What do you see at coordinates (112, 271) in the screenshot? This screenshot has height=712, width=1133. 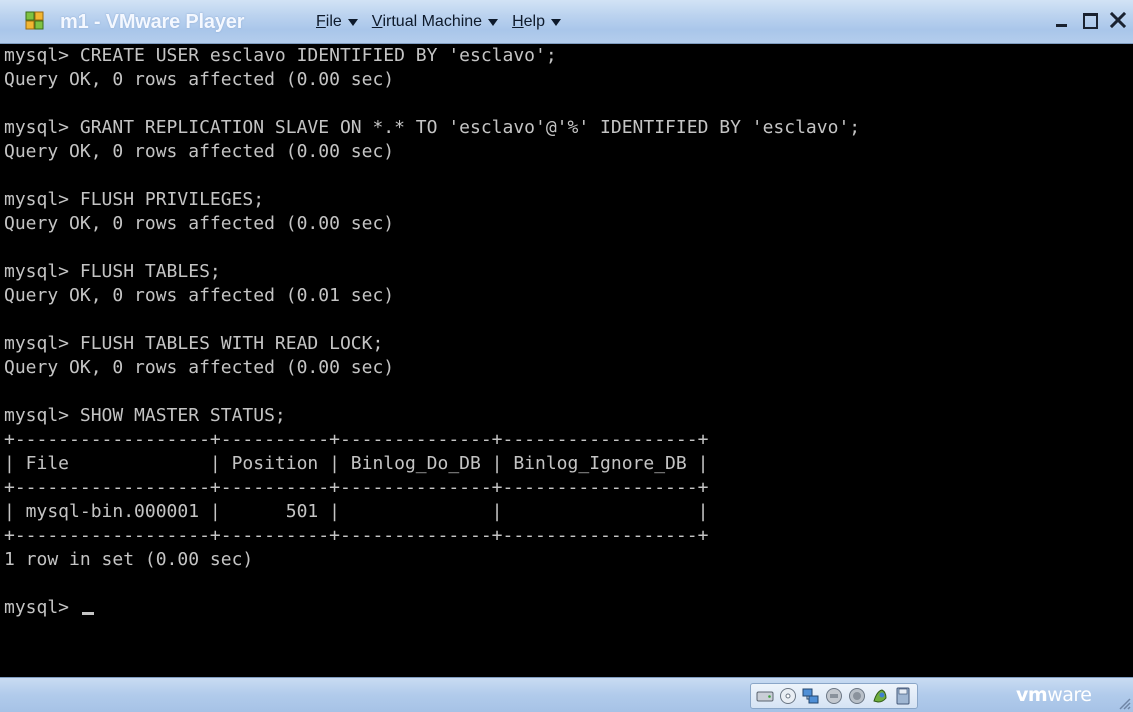 I see `terminal-line: mysql> FLUSH TABLES;` at bounding box center [112, 271].